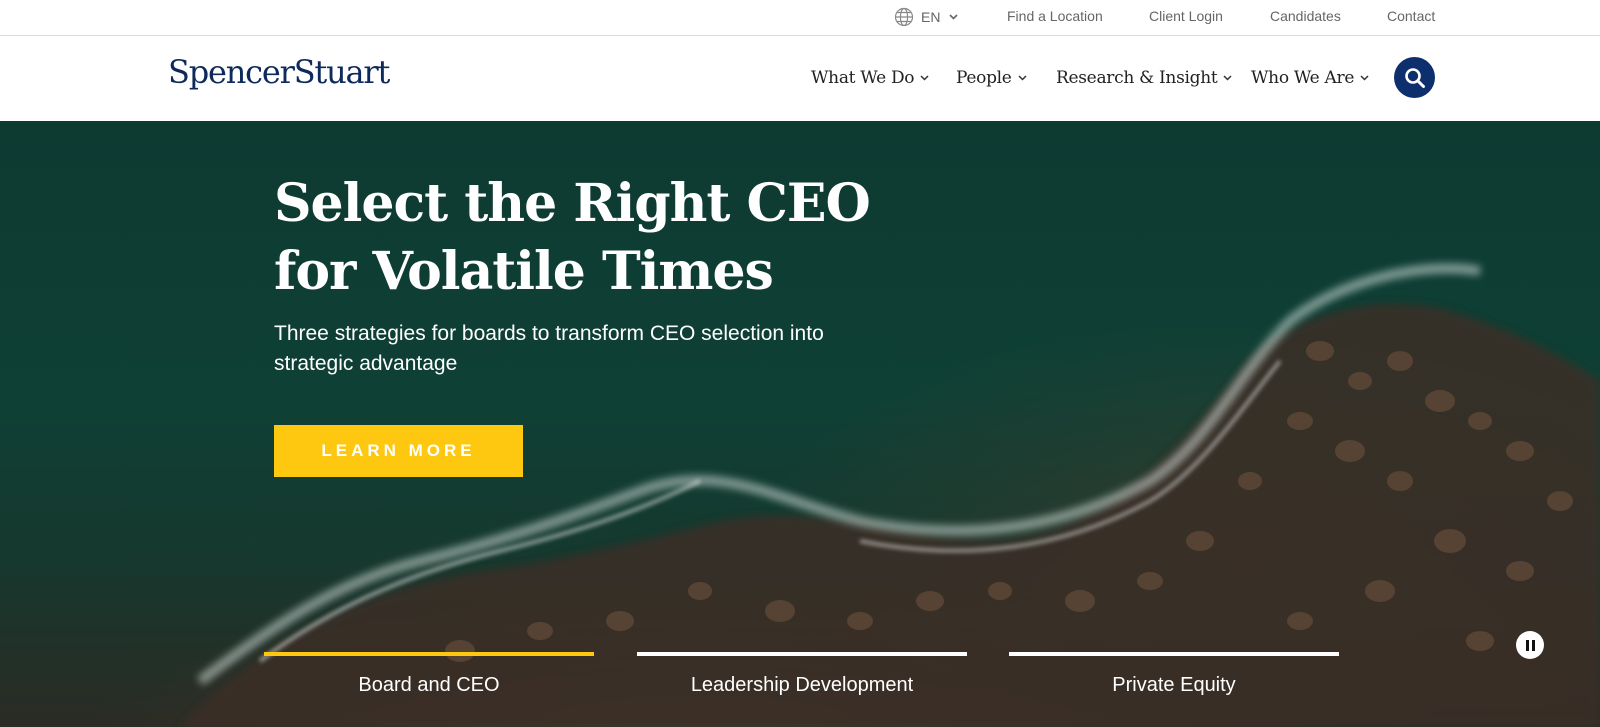 This screenshot has height=727, width=1600. I want to click on tab-label: Leadership Development, so click(802, 685).